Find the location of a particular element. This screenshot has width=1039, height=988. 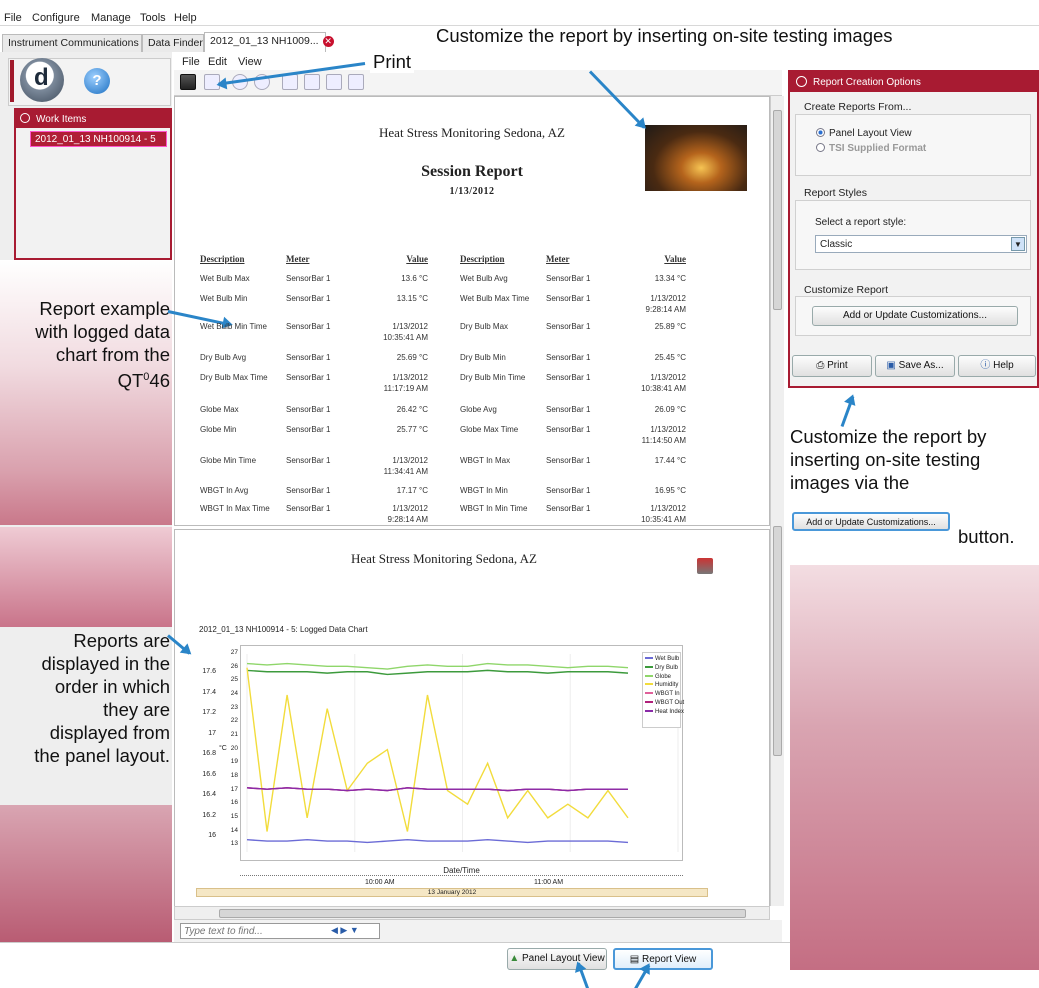

viewer-menu-view: View is located at coordinates (250, 62).